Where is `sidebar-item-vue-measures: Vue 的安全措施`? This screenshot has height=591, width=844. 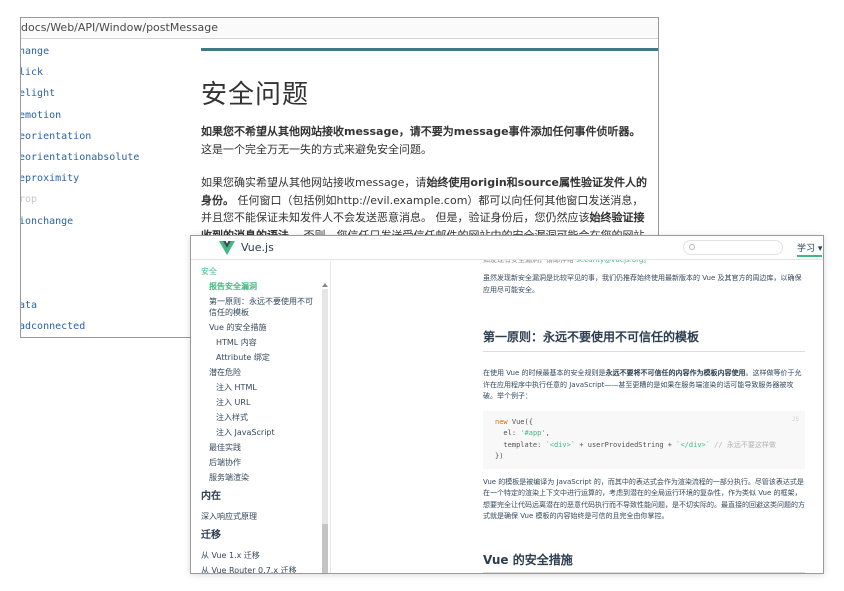
sidebar-item-vue-measures: Vue 的安全措施 is located at coordinates (258, 327).